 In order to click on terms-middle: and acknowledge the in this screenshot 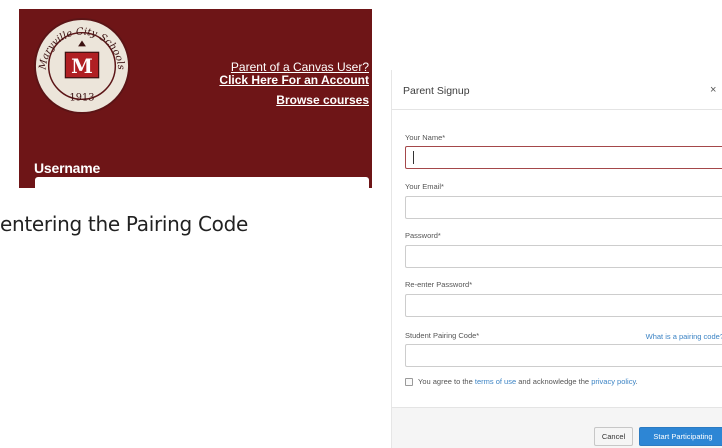, I will do `click(554, 381)`.